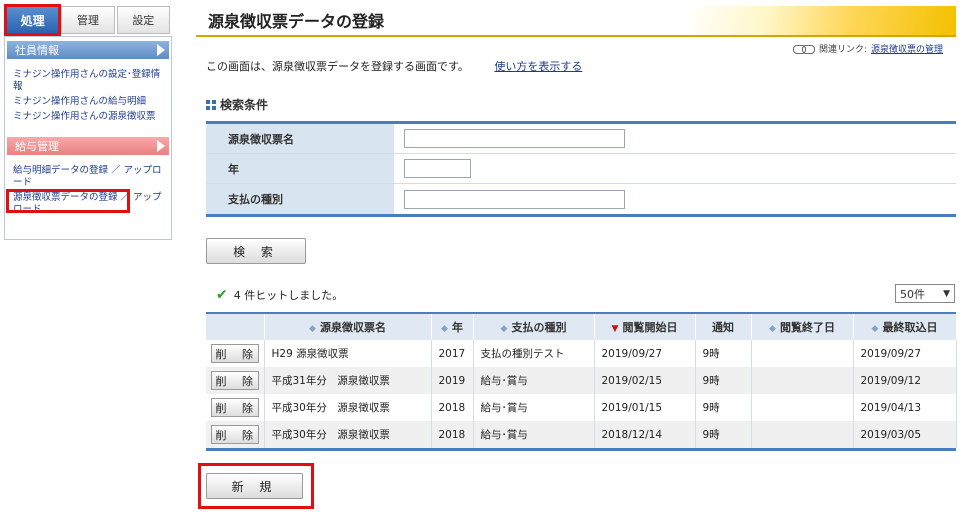 The width and height of the screenshot is (977, 514). What do you see at coordinates (821, 21) in the screenshot?
I see `header-decoration` at bounding box center [821, 21].